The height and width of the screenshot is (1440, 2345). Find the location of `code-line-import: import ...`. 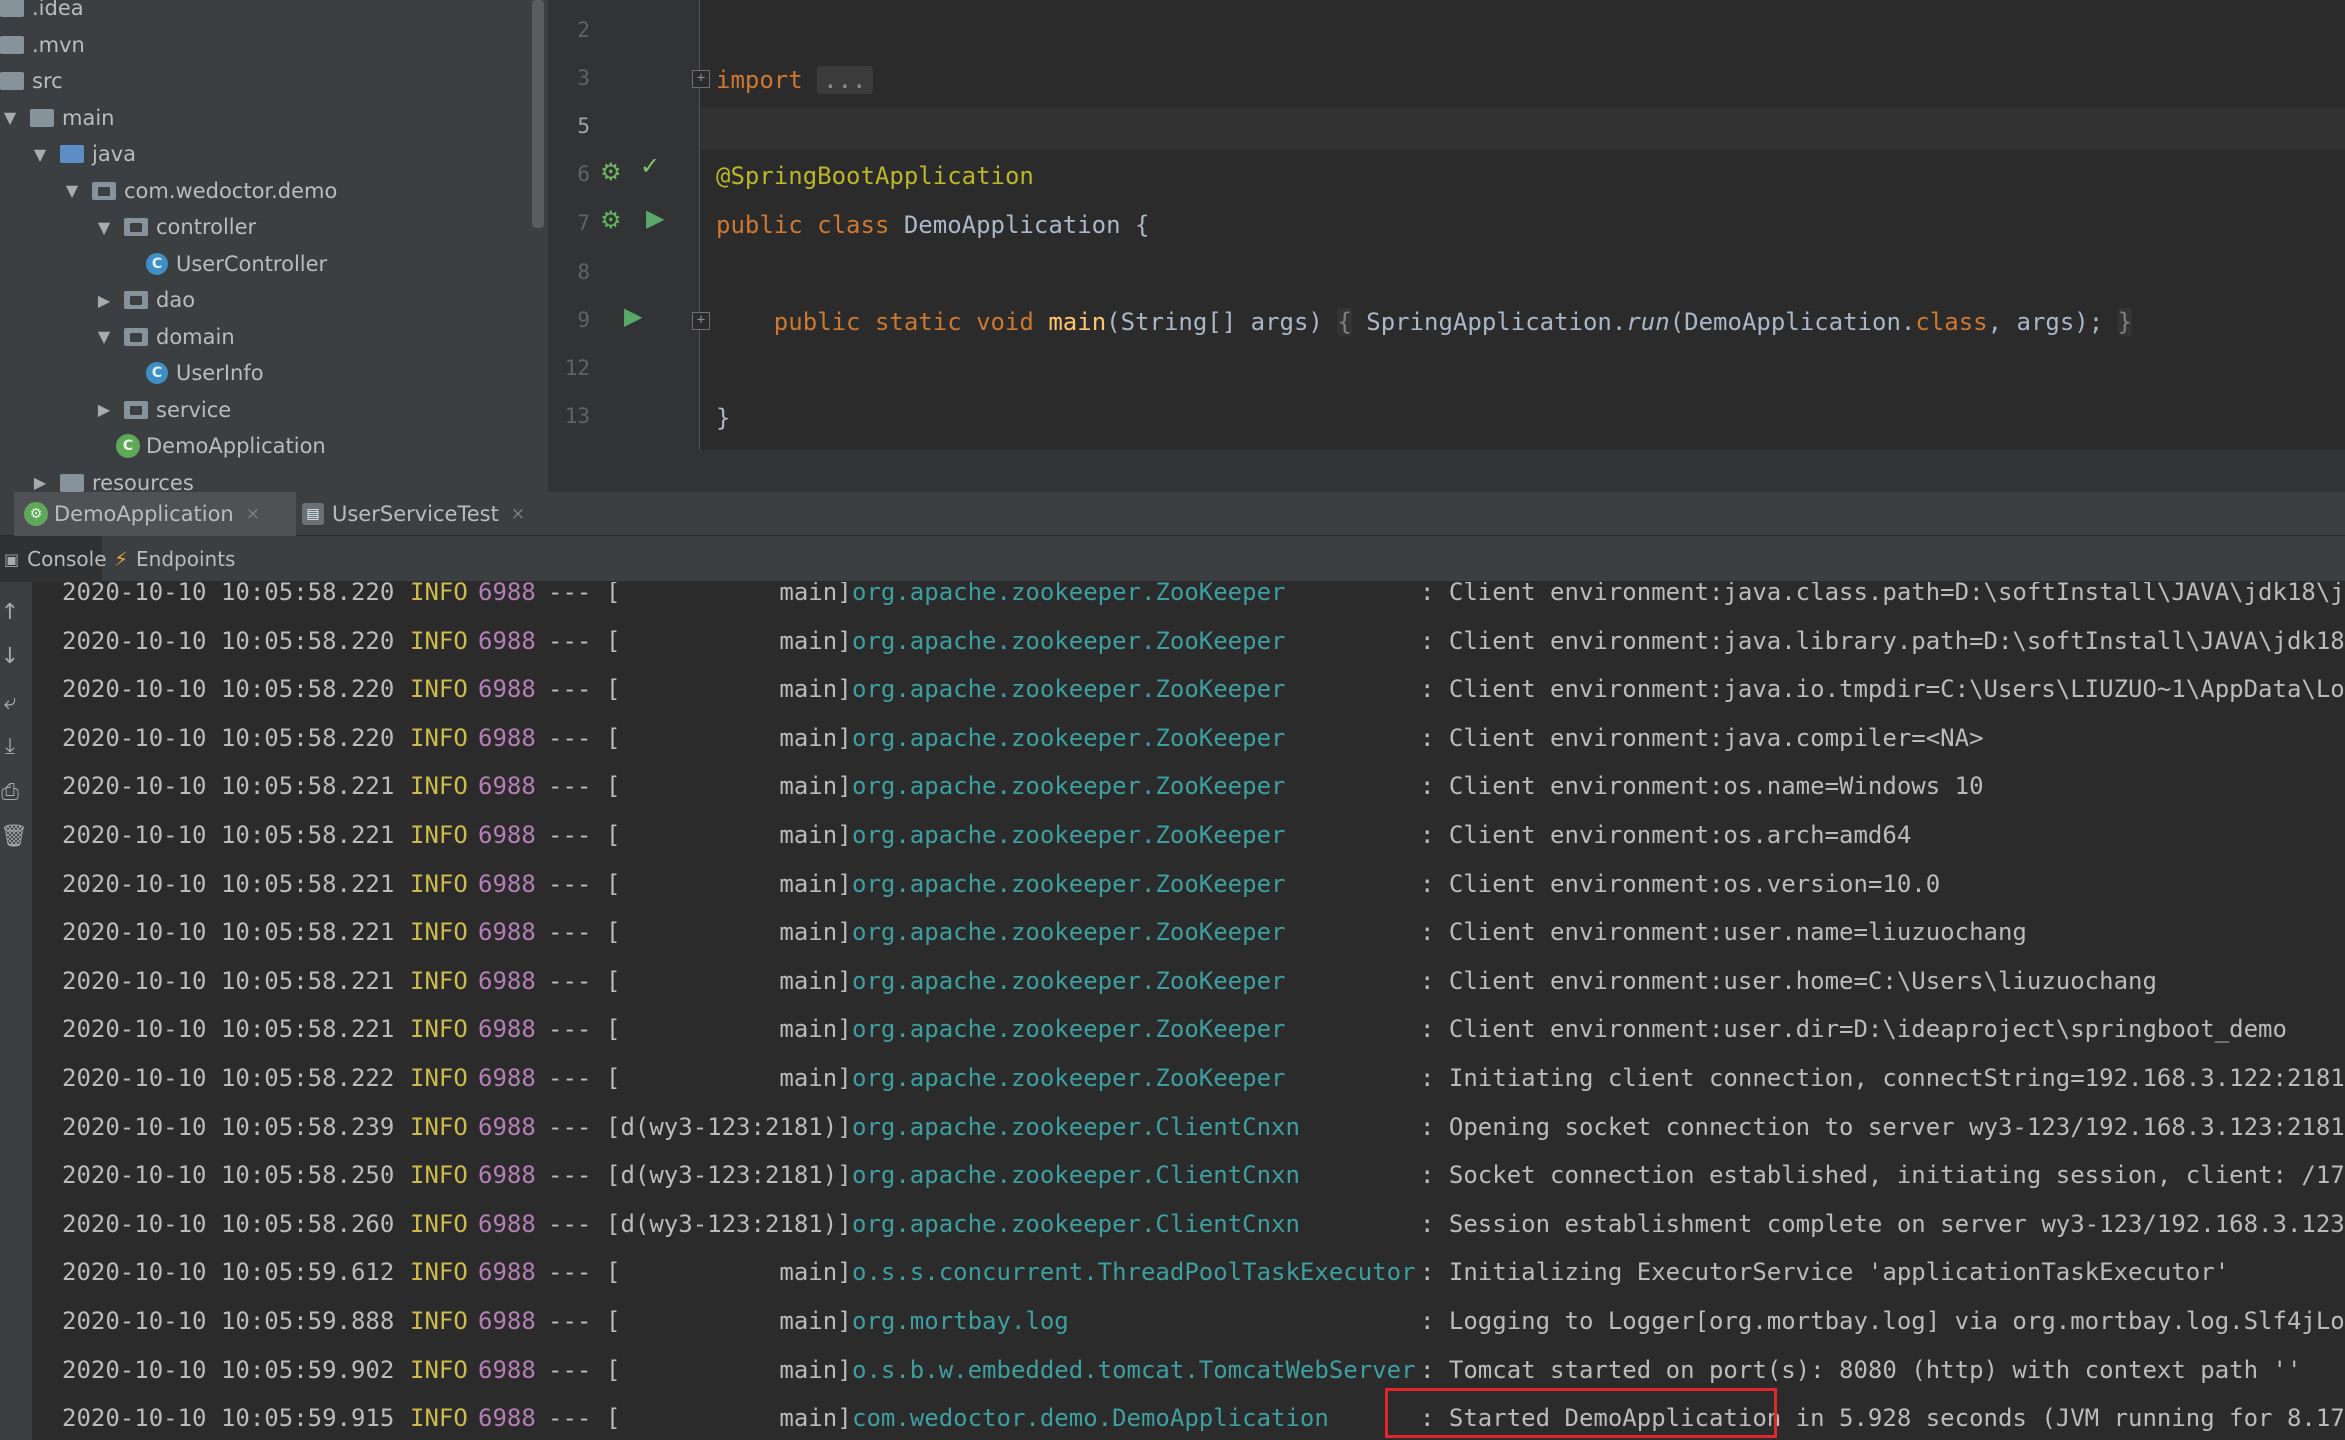

code-line-import: import ... is located at coordinates (794, 80).